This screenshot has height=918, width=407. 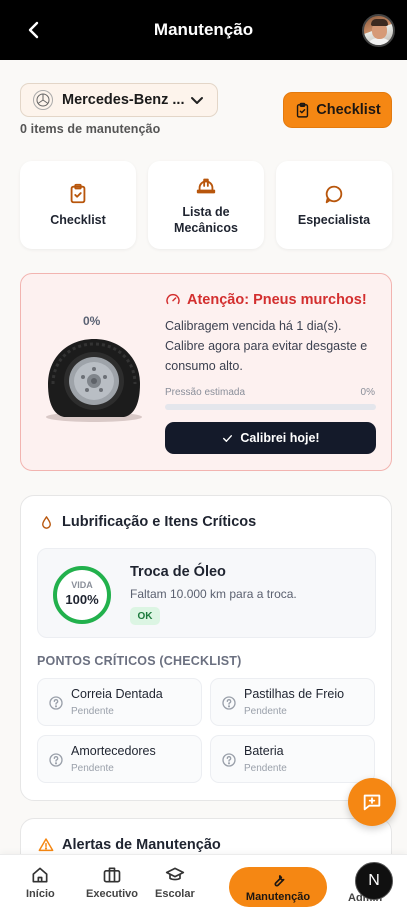 I want to click on user-avatar, so click(x=378, y=30).